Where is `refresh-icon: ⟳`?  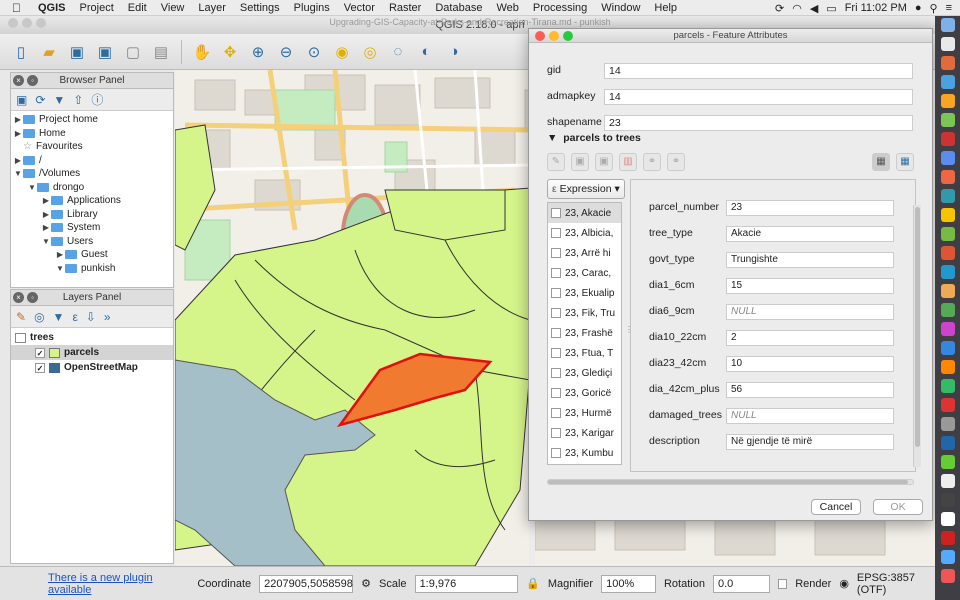
refresh-icon: ⟳ is located at coordinates (40, 100).